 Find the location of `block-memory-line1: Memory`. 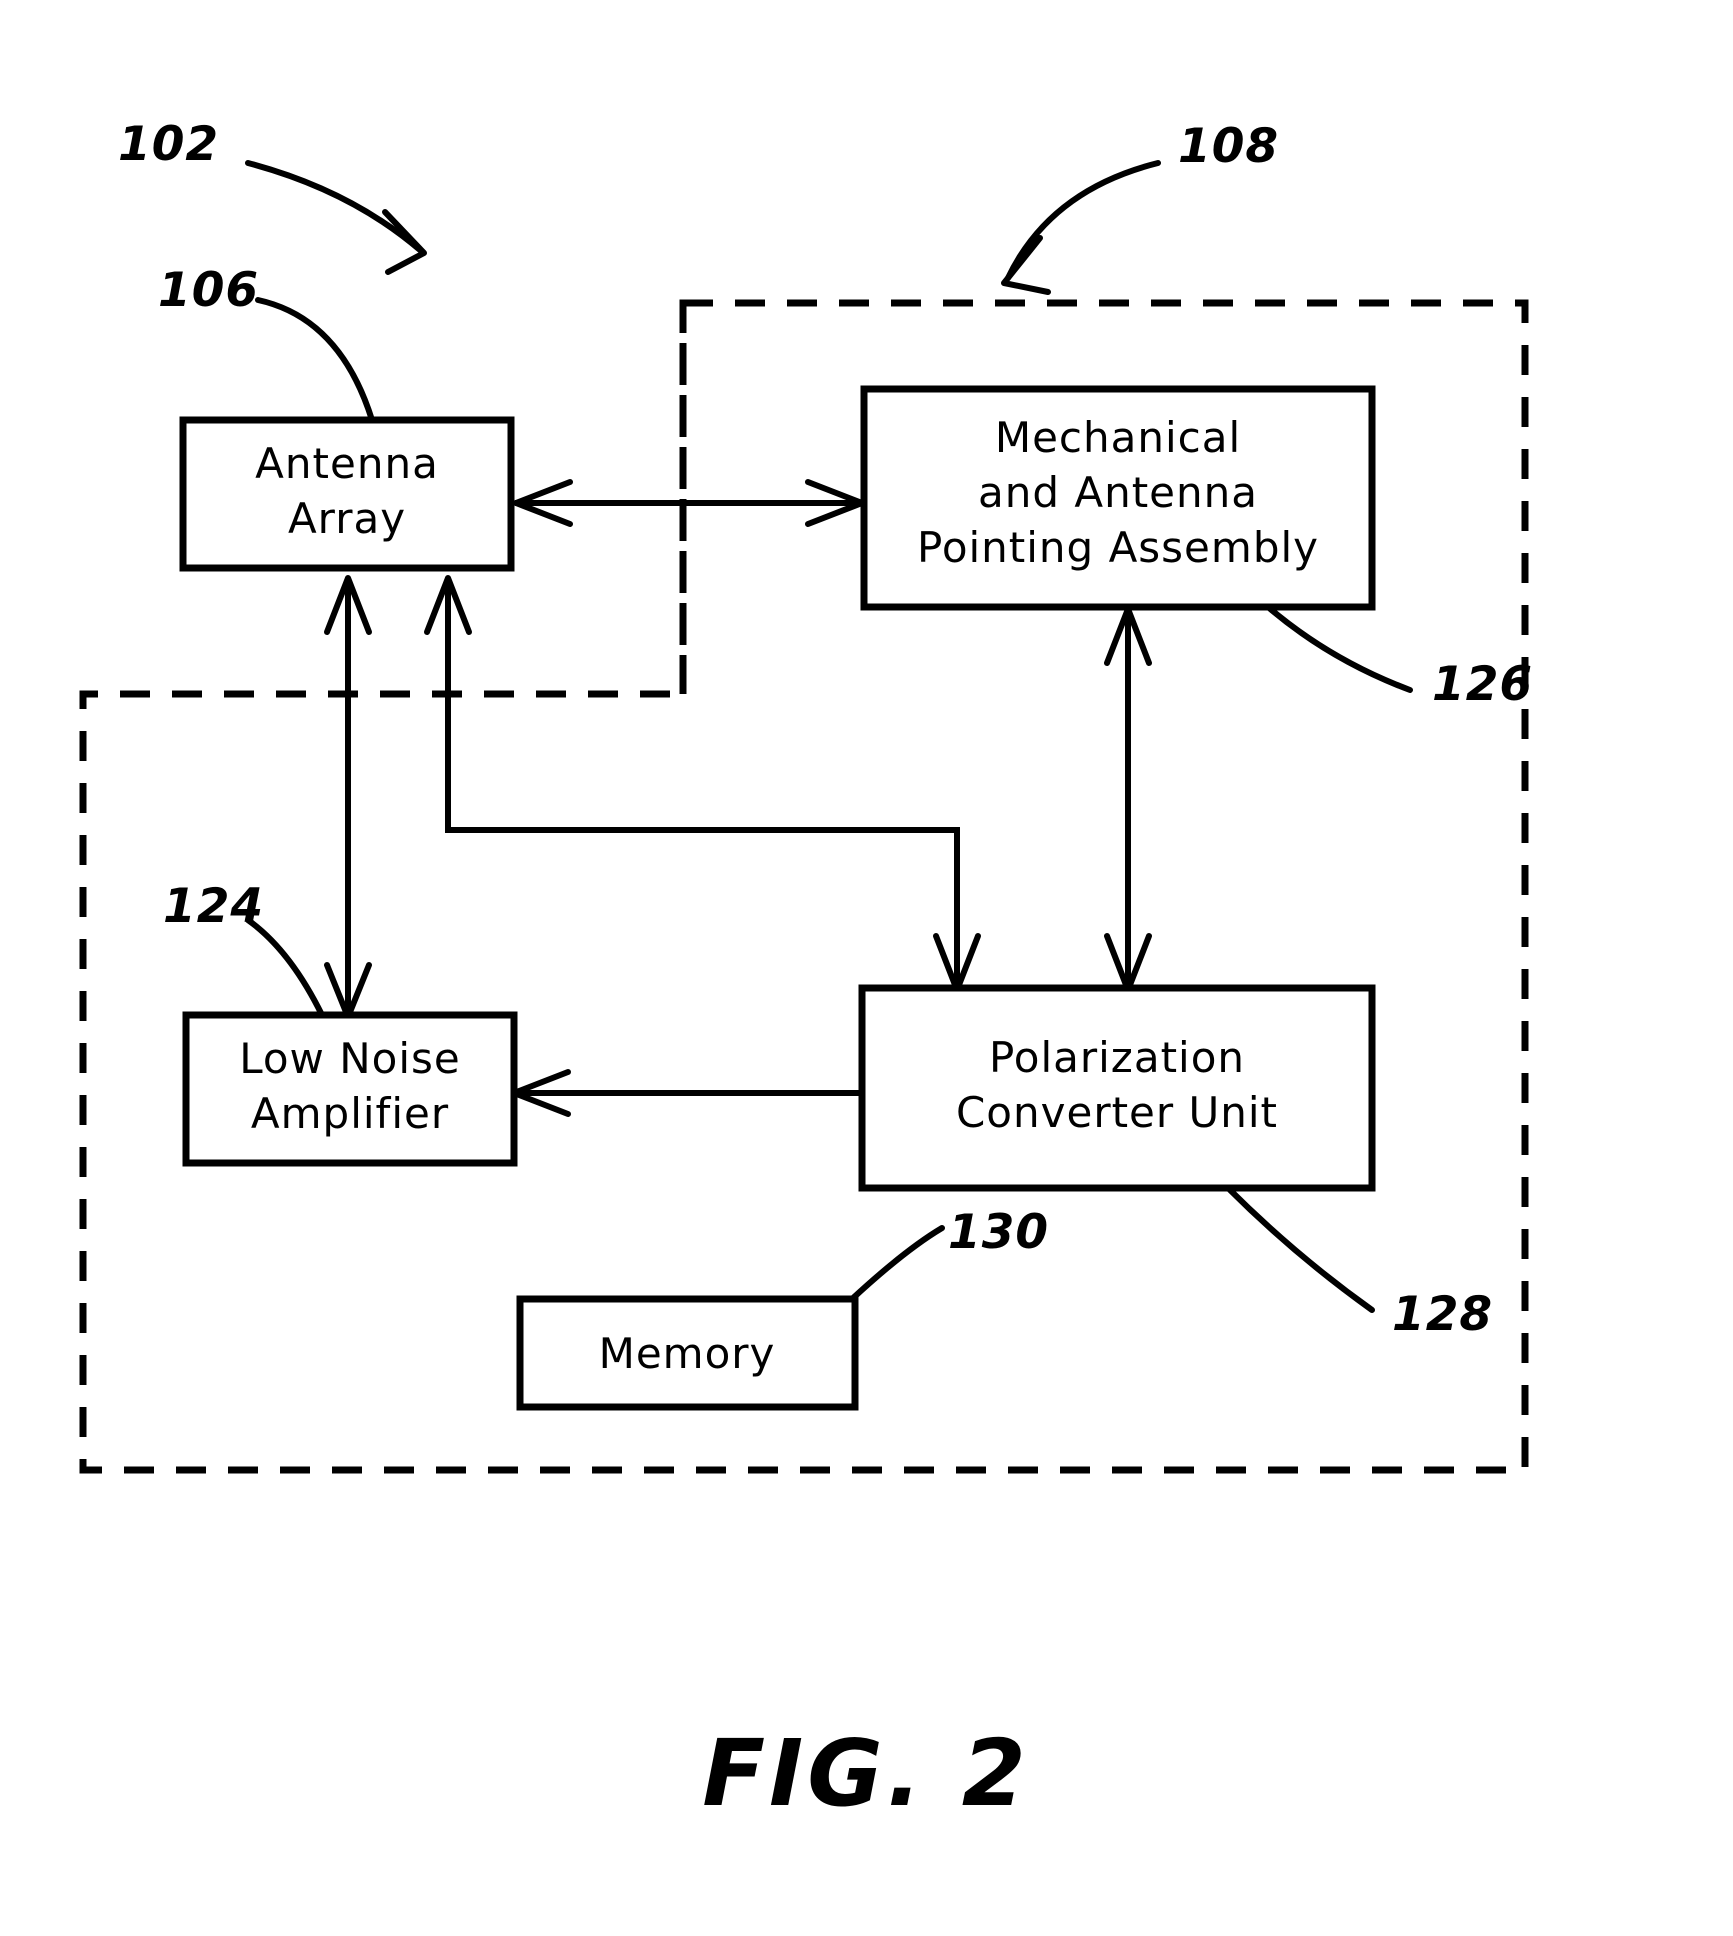

block-memory-line1: Memory is located at coordinates (687, 1353).